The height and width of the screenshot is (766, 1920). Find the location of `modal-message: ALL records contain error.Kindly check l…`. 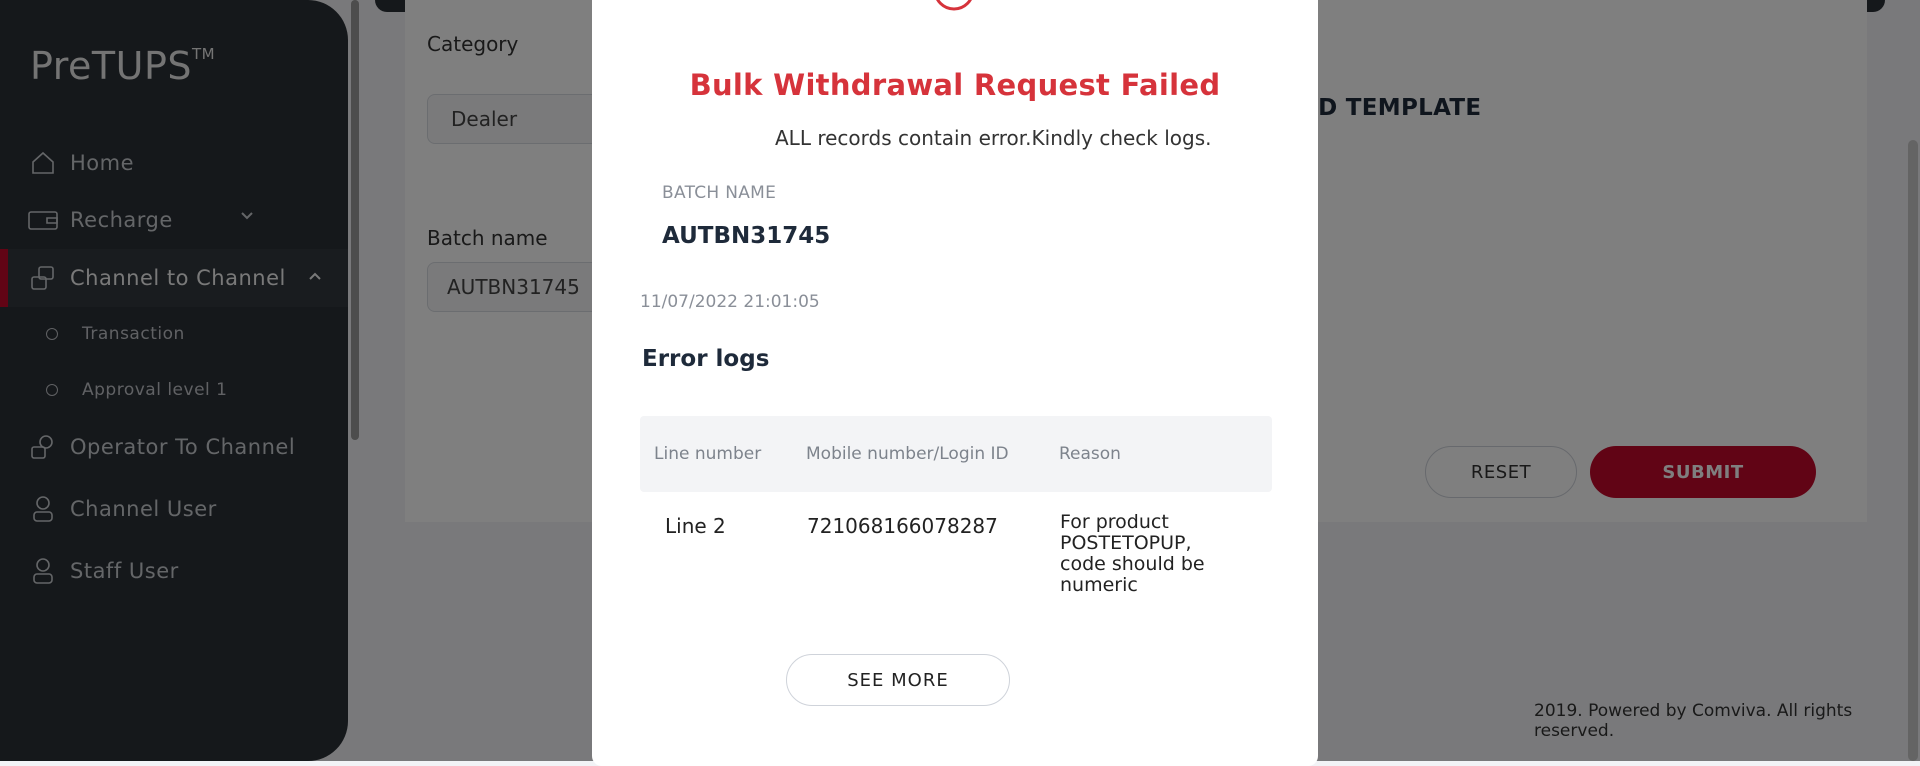

modal-message: ALL records contain error.Kindly check l… is located at coordinates (993, 138).